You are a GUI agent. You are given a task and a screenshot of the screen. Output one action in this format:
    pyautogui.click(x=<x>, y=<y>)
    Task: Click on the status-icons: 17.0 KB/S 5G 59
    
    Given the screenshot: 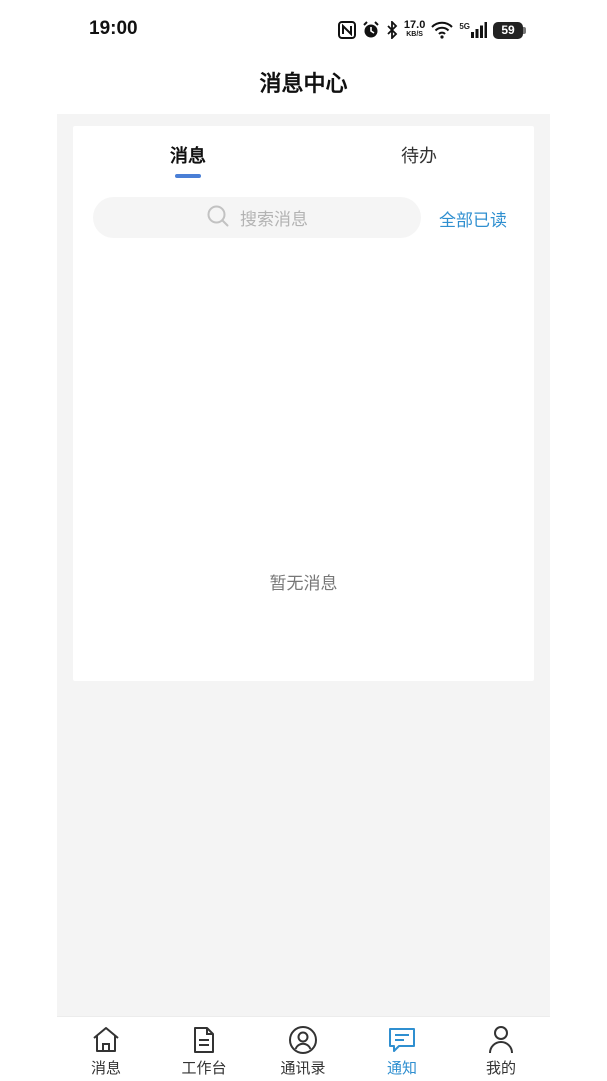 What is the action you would take?
    pyautogui.click(x=431, y=30)
    